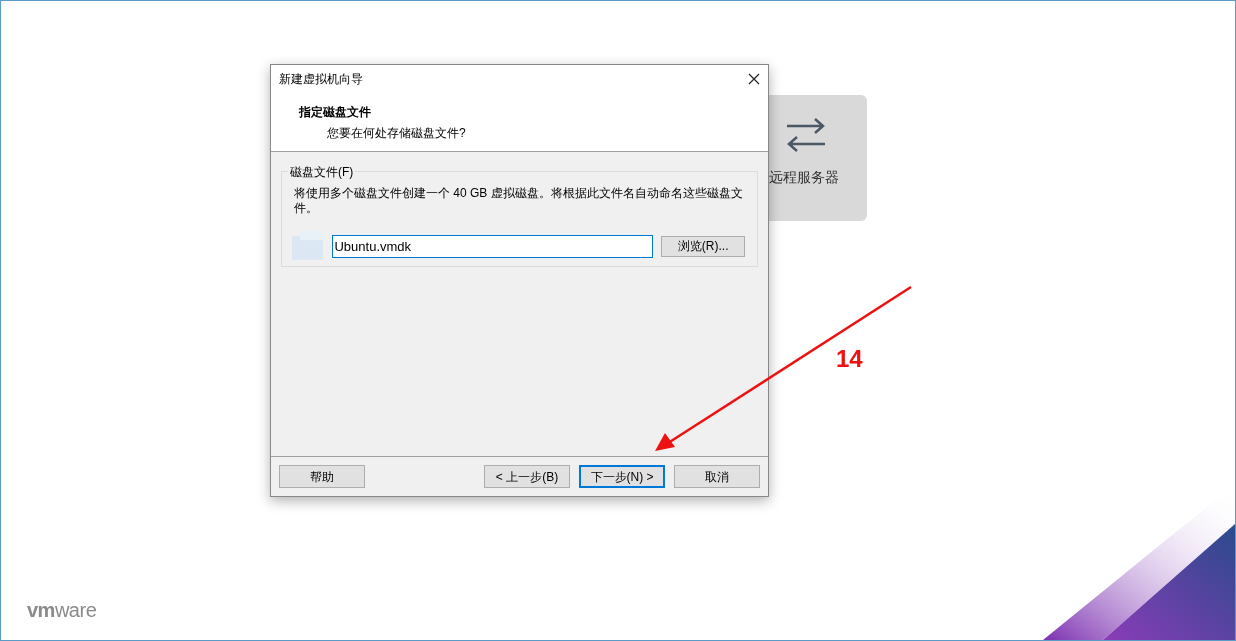 This screenshot has height=641, width=1236. I want to click on card-label: 远程服务器, so click(804, 177).